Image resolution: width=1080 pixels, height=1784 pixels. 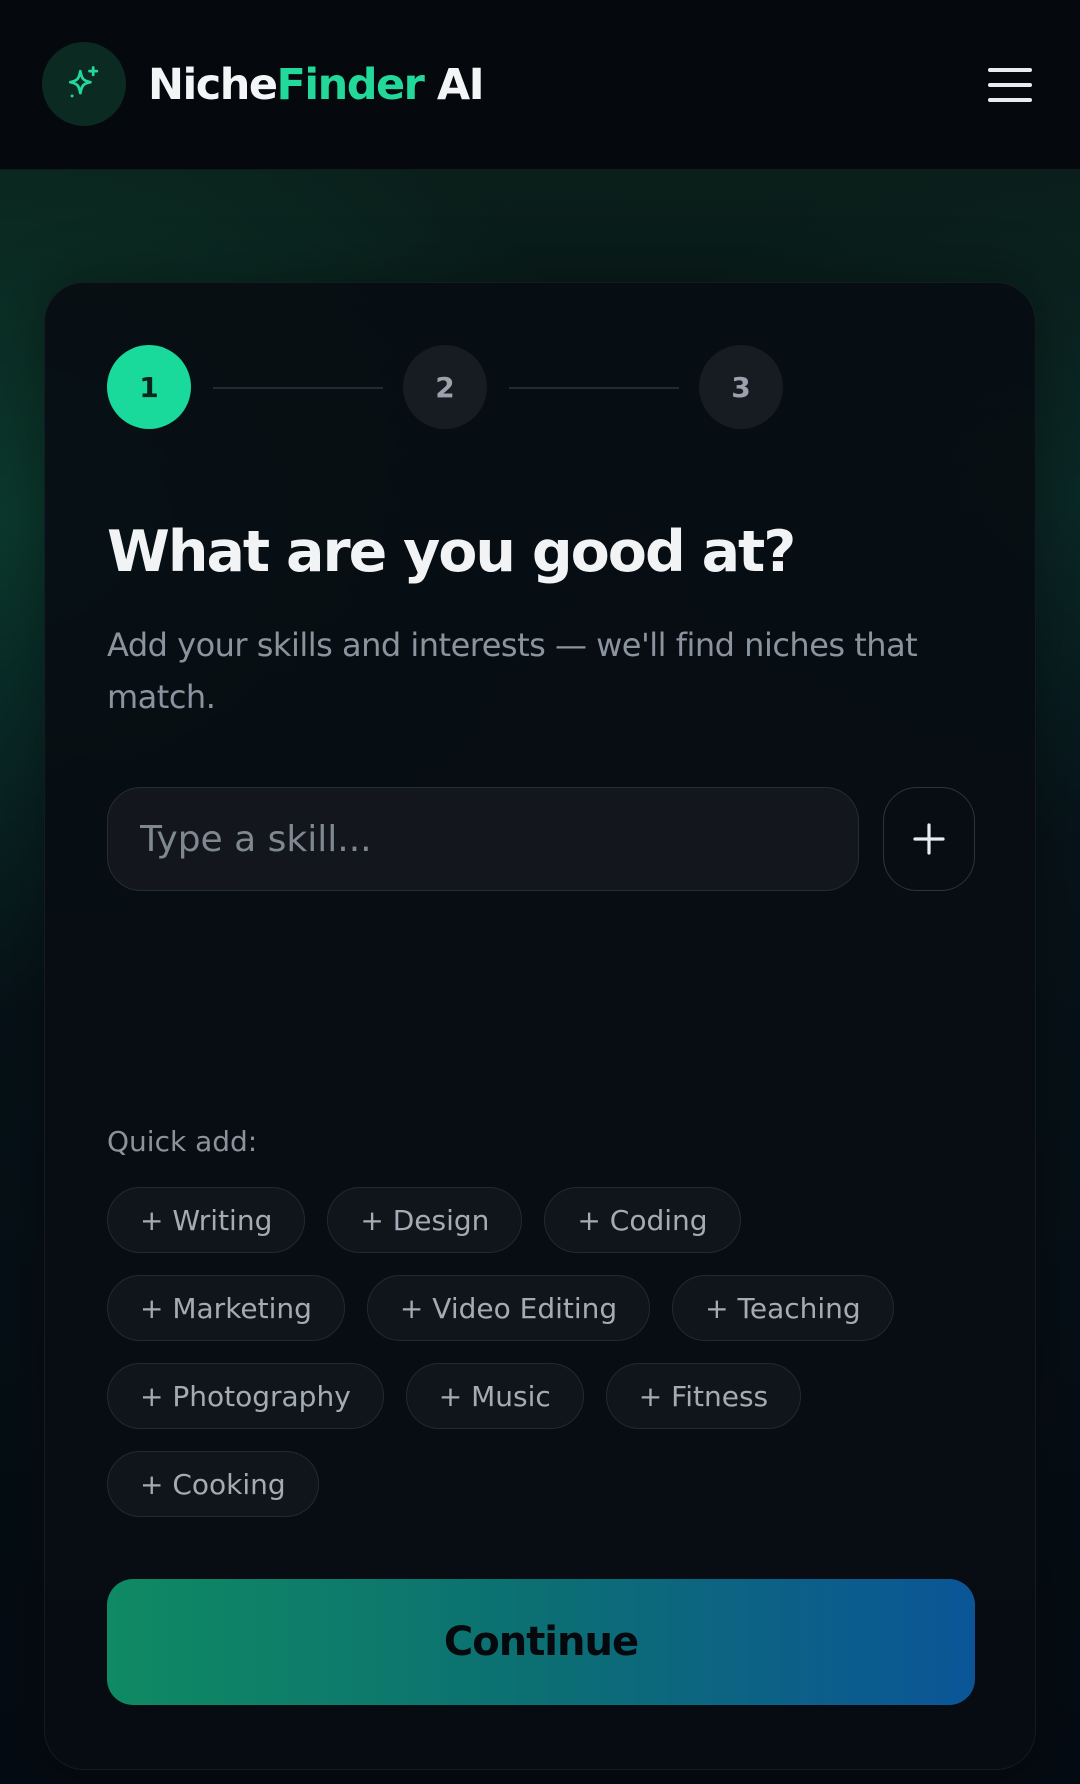 I want to click on step-3-indicator: 3, so click(x=741, y=387).